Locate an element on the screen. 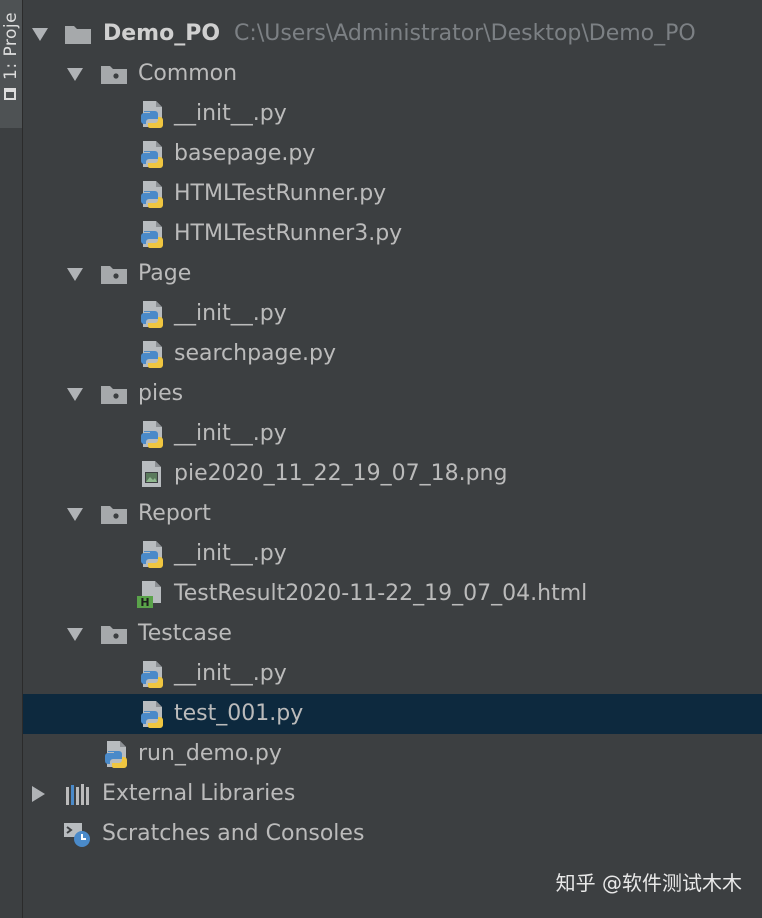 This screenshot has height=918, width=762. tool-window-strip: 1: Proje is located at coordinates (11, 459).